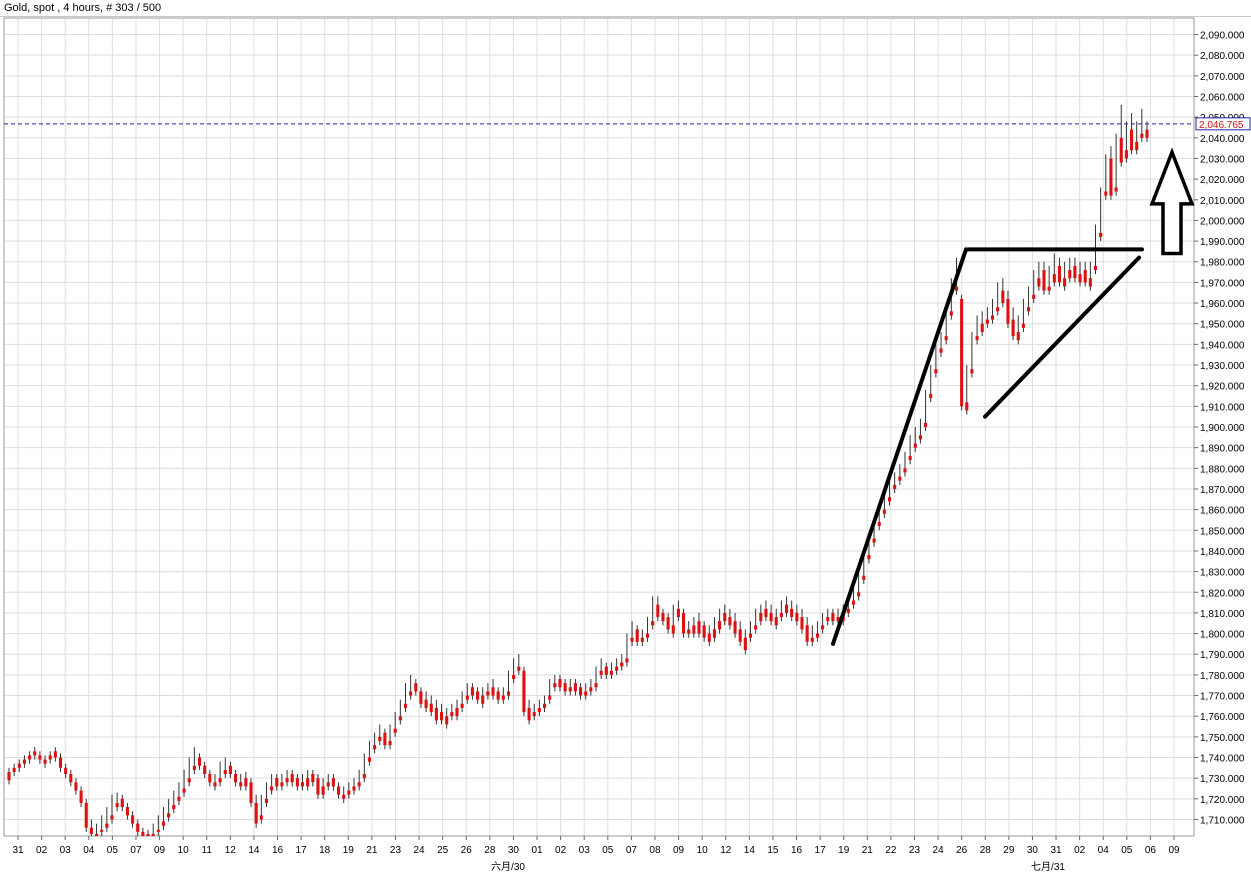 Image resolution: width=1251 pixels, height=875 pixels. I want to click on x-tick-label: 17, so click(821, 850).